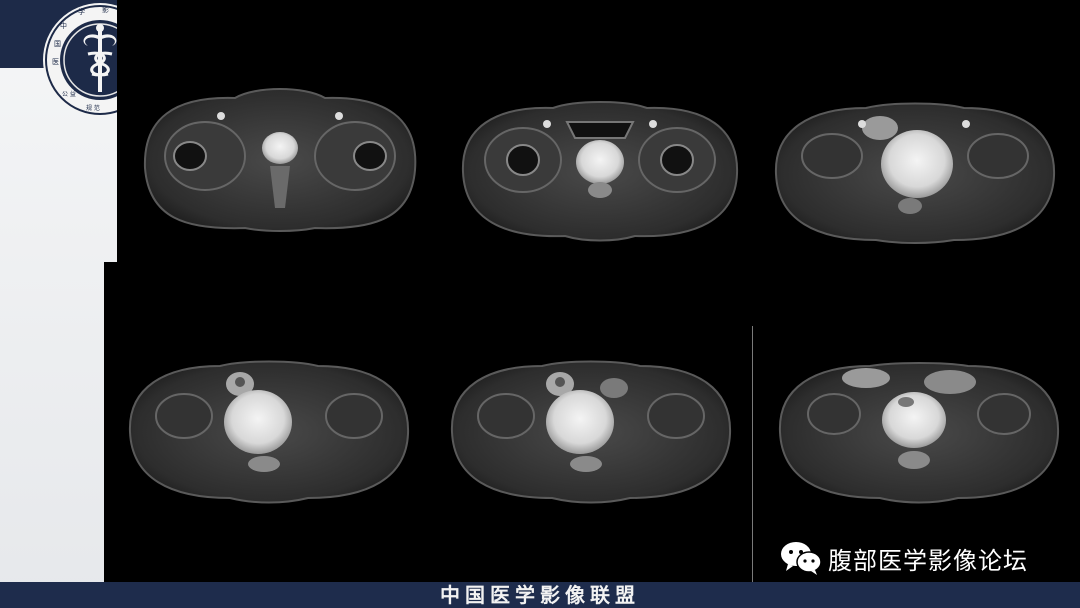  I want to click on footer-title: 中国医学影像联盟, so click(540, 595).